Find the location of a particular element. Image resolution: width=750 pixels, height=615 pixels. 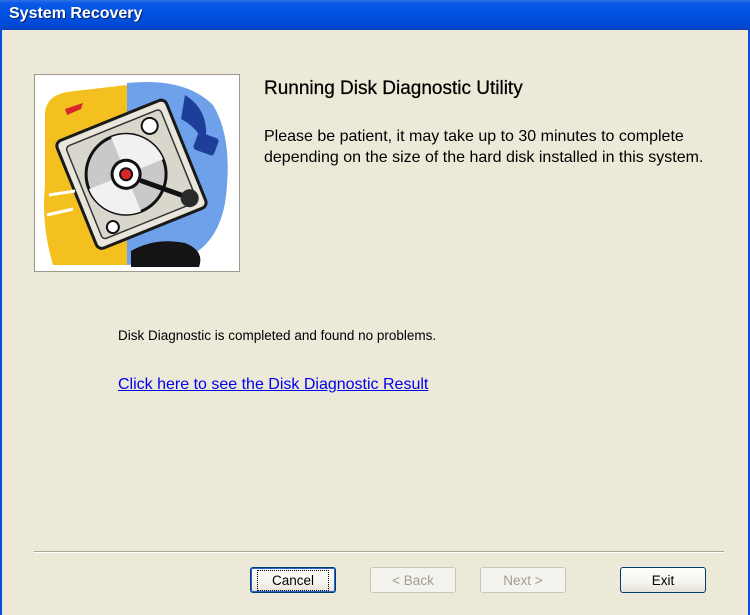

cancel-button-label: Cancel is located at coordinates (293, 580).